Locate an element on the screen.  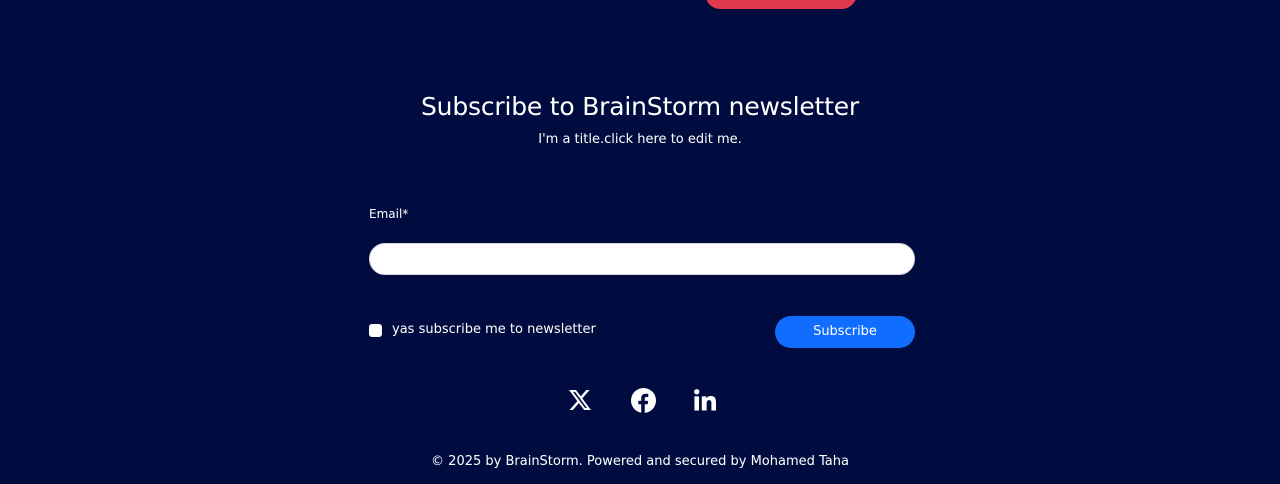
consent-row: yas subscribe me to newsletter is located at coordinates (482, 330).